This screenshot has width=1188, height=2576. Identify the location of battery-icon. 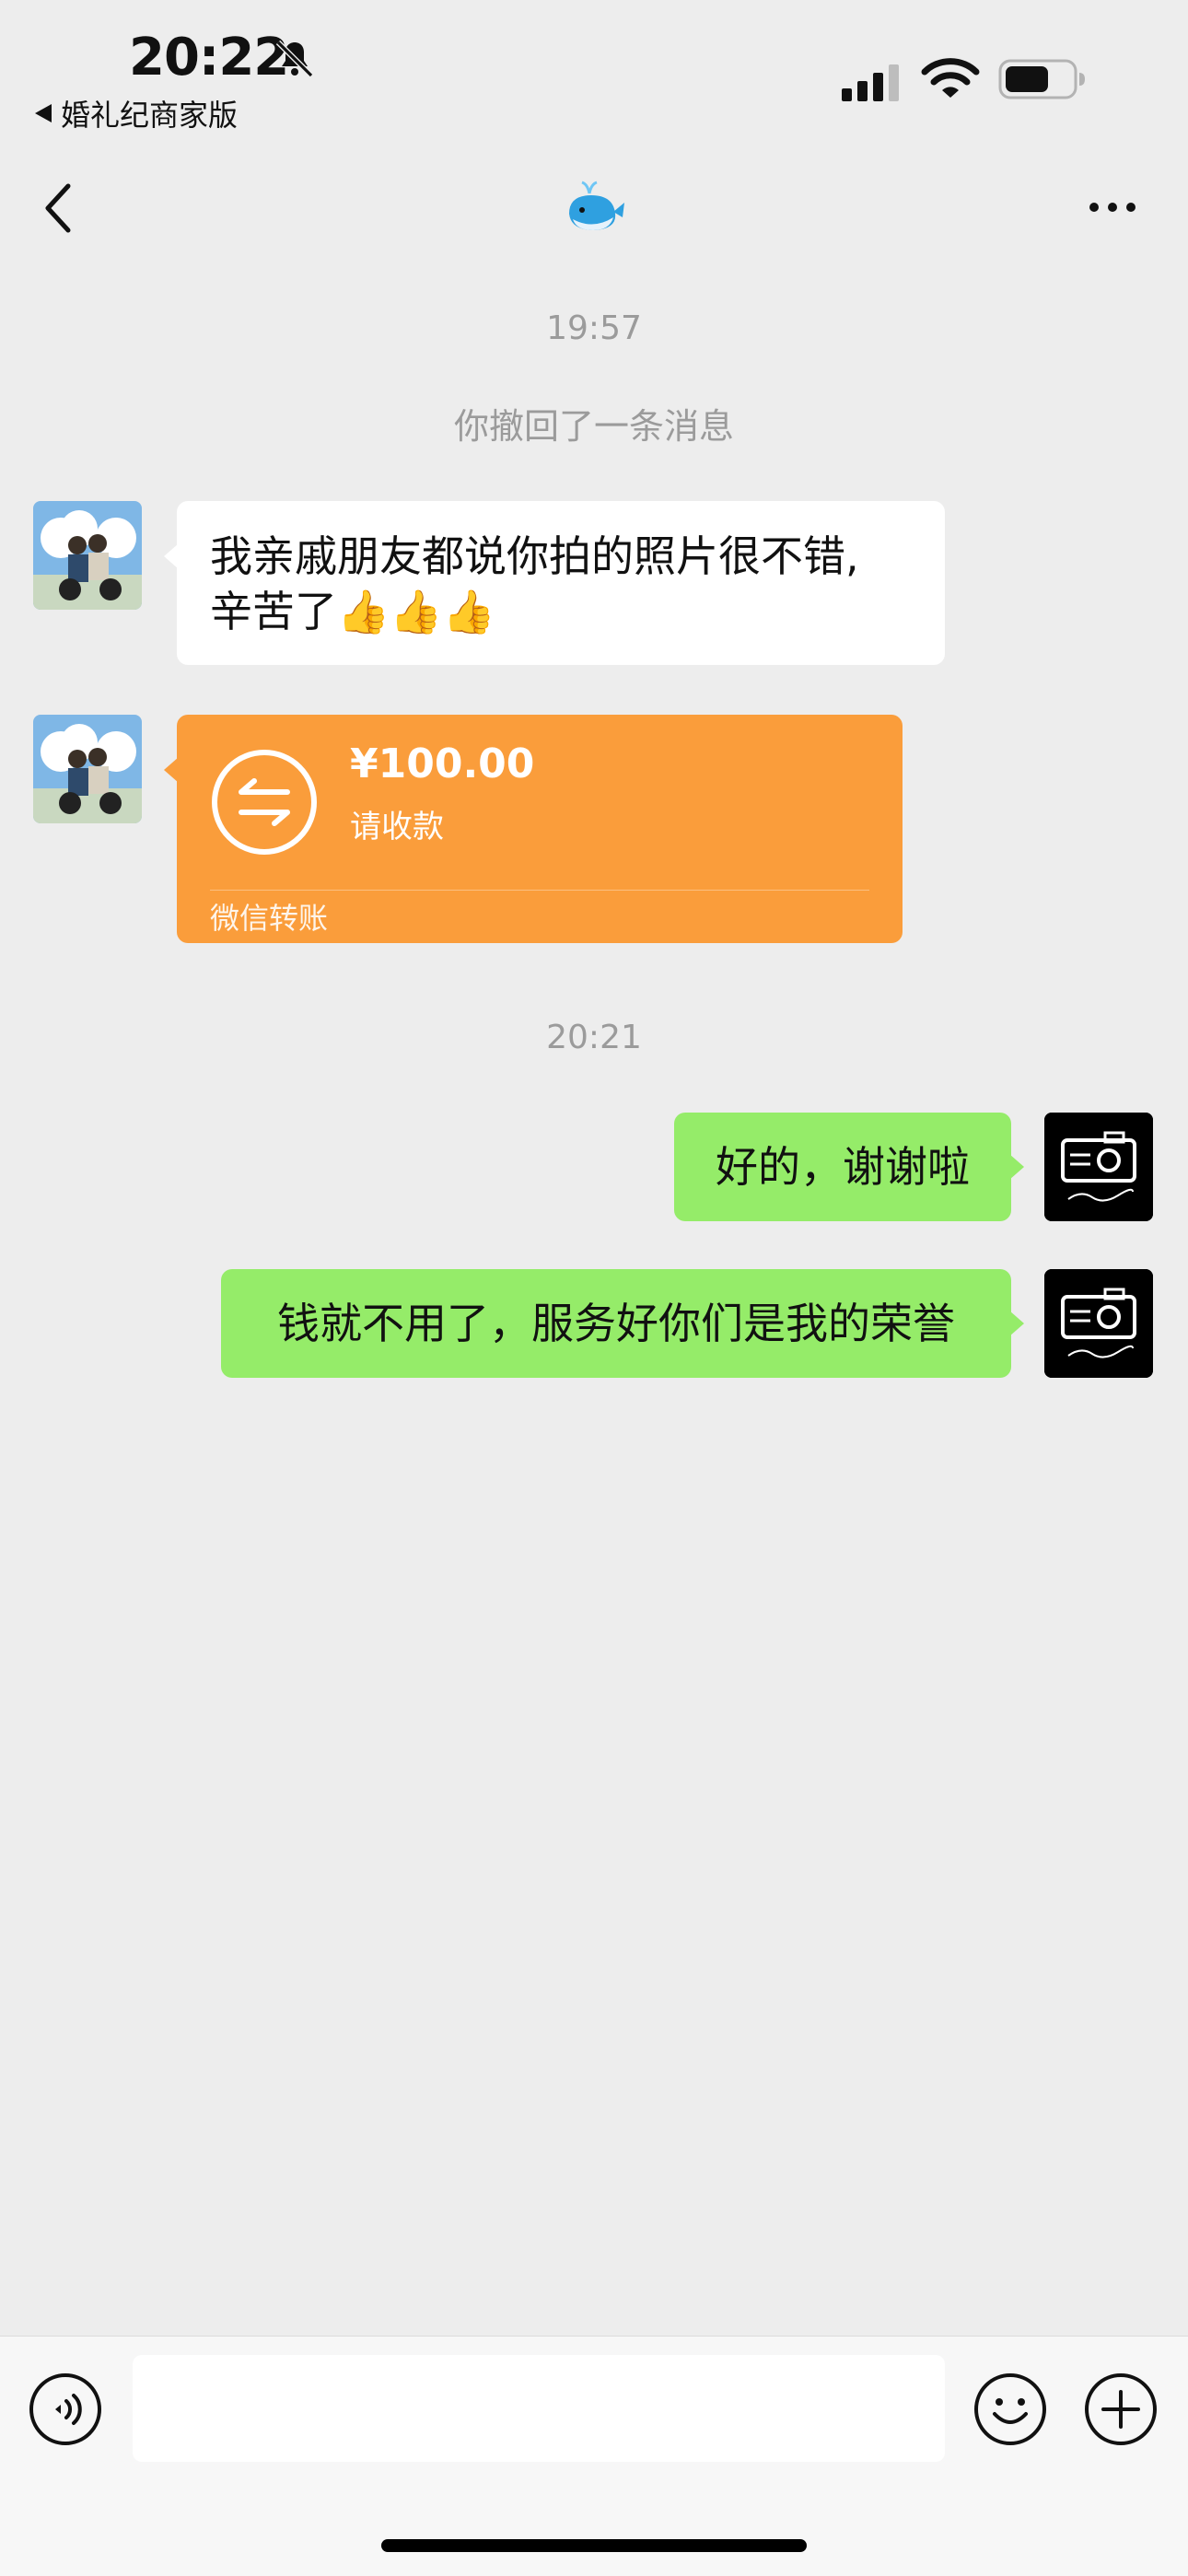
(1041, 79).